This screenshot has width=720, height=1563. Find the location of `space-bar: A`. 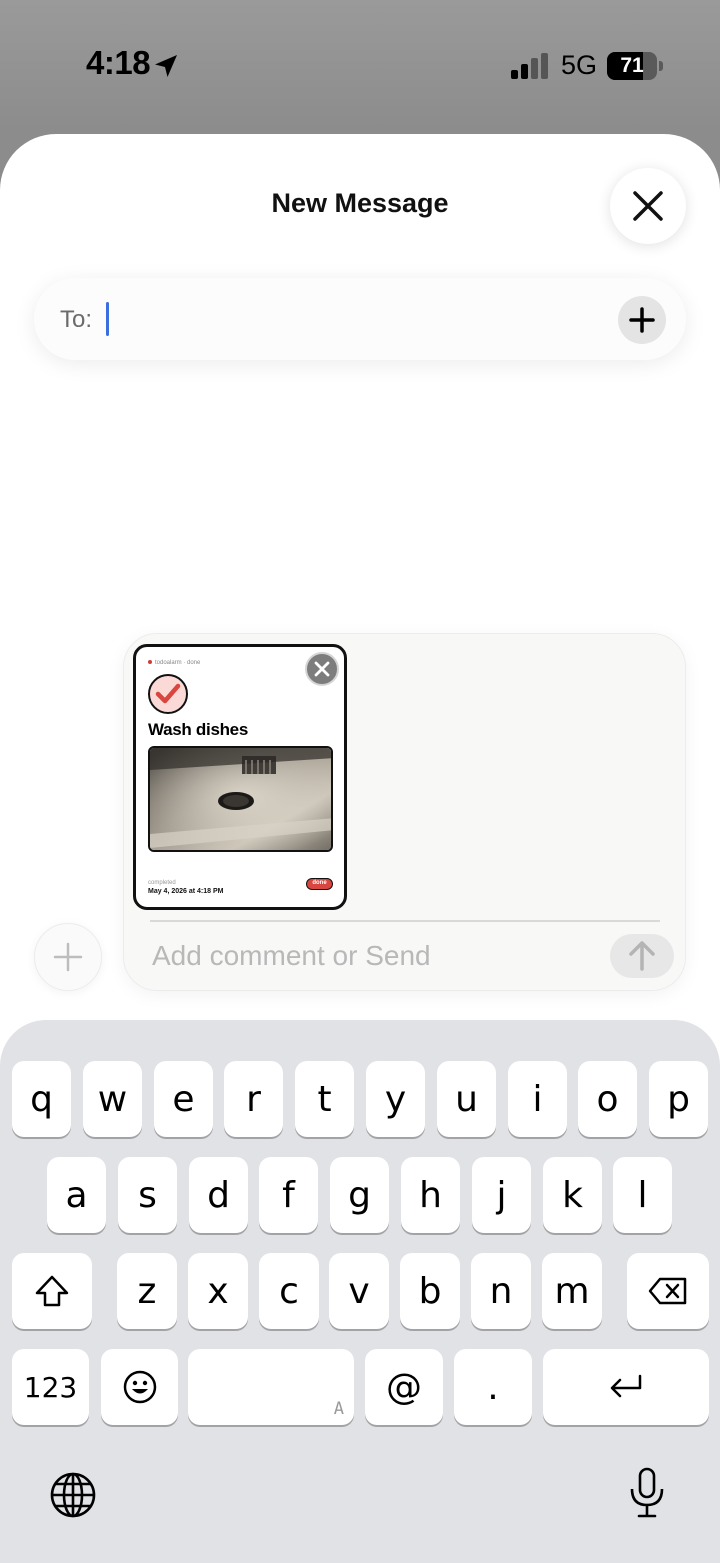

space-bar: A is located at coordinates (271, 1387).